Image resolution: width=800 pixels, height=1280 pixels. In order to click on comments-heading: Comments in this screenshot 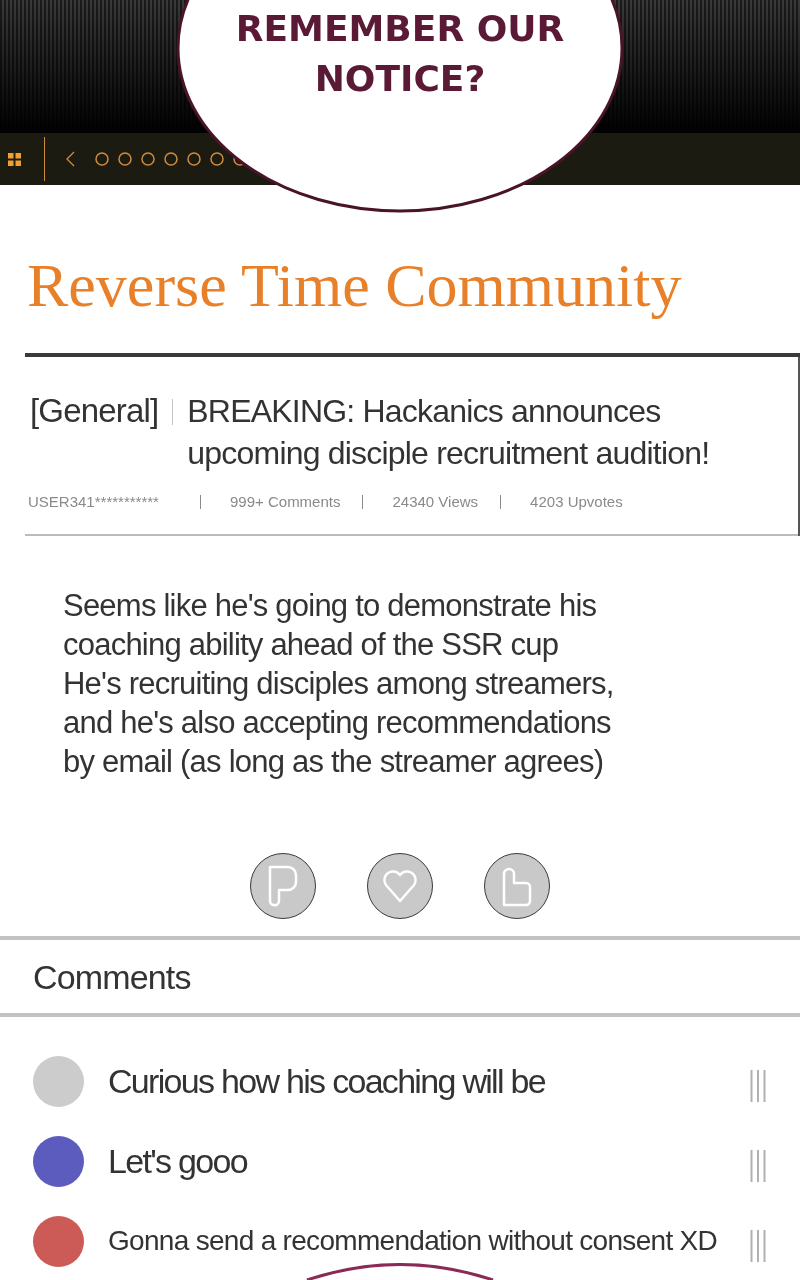, I will do `click(112, 977)`.